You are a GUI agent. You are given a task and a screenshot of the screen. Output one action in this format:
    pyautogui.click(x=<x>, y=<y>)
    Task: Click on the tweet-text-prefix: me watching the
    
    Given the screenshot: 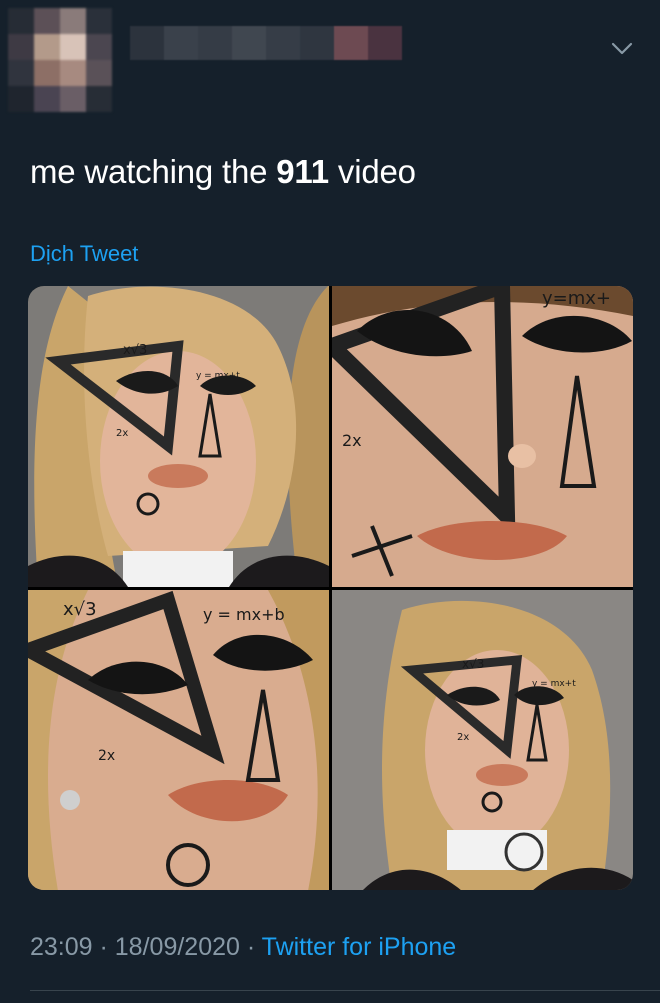 What is the action you would take?
    pyautogui.click(x=153, y=171)
    